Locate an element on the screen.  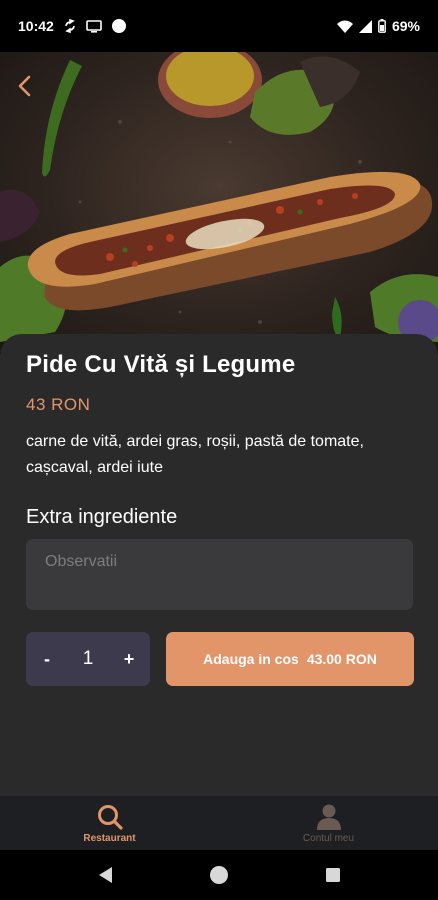
add-to-cart-total: 43.00 RON is located at coordinates (341, 659).